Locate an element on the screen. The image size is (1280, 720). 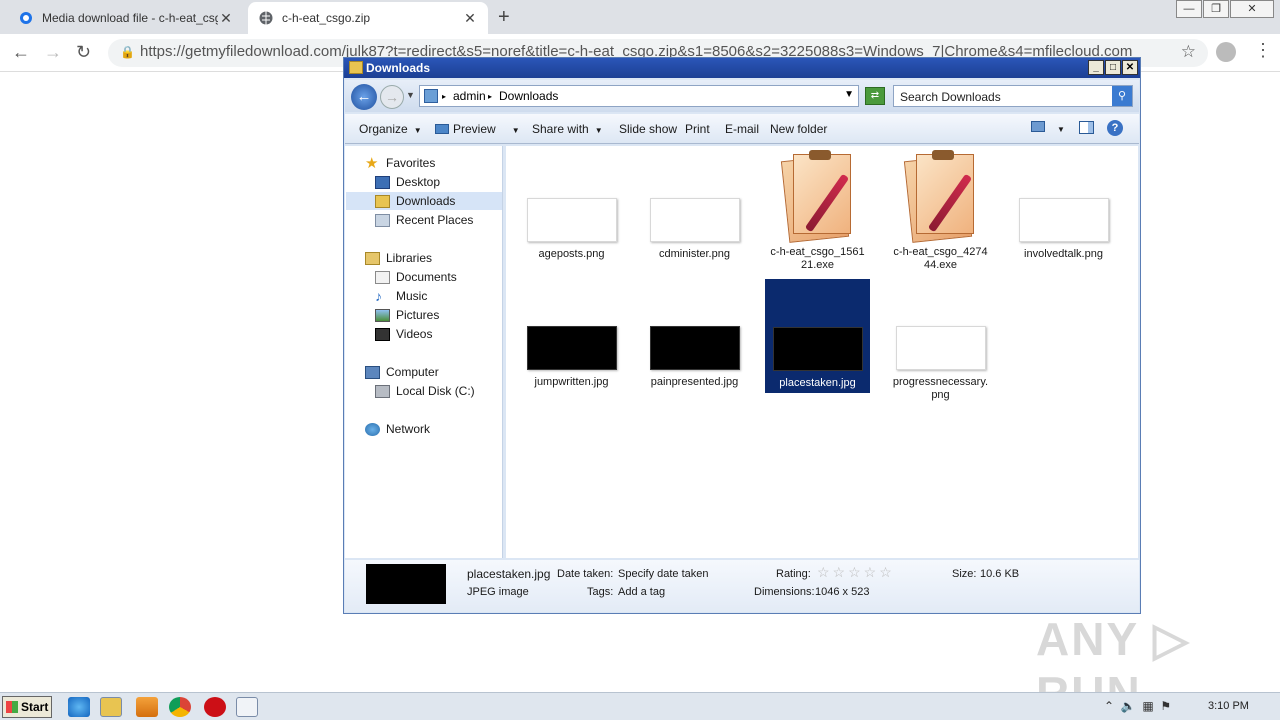
show-hidden-icons-icon: ⌃ is located at coordinates (1109, 706).